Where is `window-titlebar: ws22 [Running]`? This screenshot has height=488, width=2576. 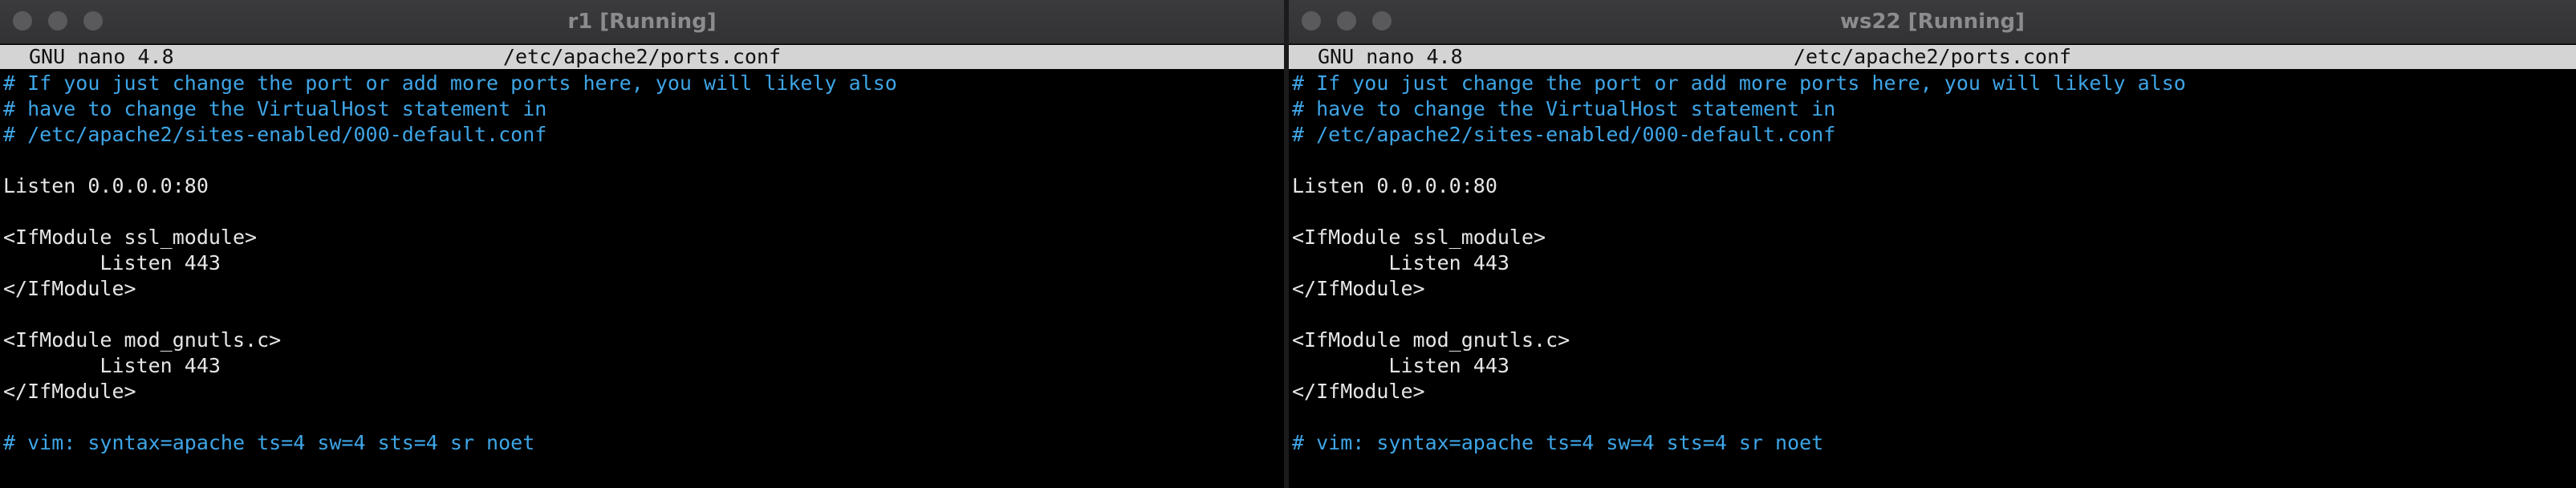 window-titlebar: ws22 [Running] is located at coordinates (1933, 22).